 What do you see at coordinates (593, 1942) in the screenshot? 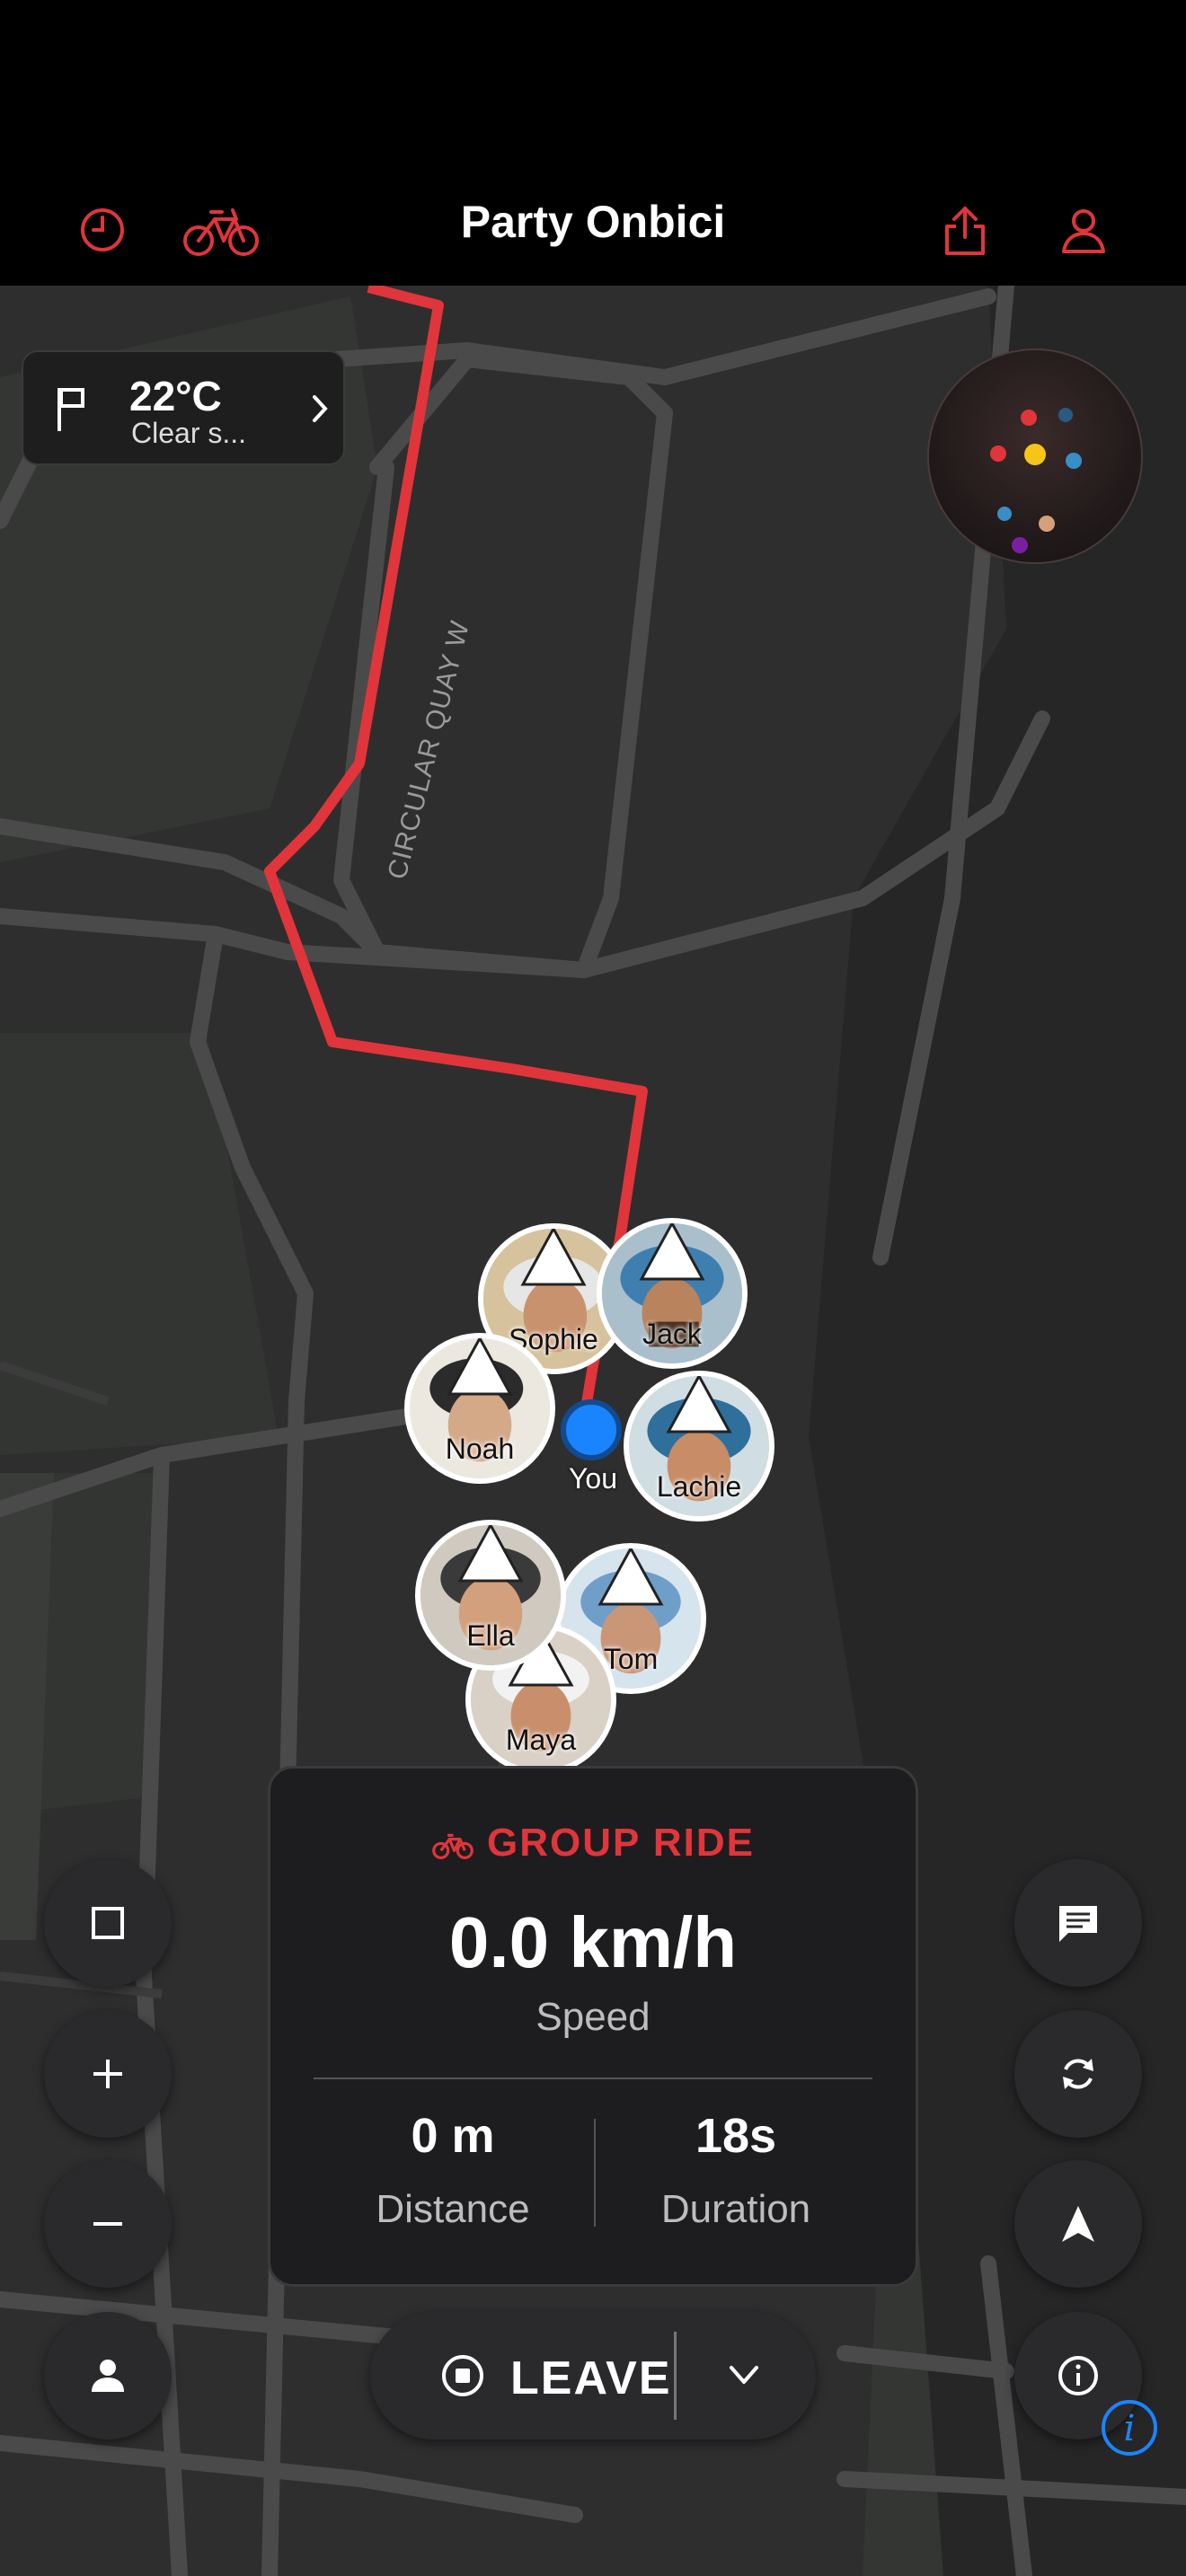
I see `speed-value: 0.0 km/h` at bounding box center [593, 1942].